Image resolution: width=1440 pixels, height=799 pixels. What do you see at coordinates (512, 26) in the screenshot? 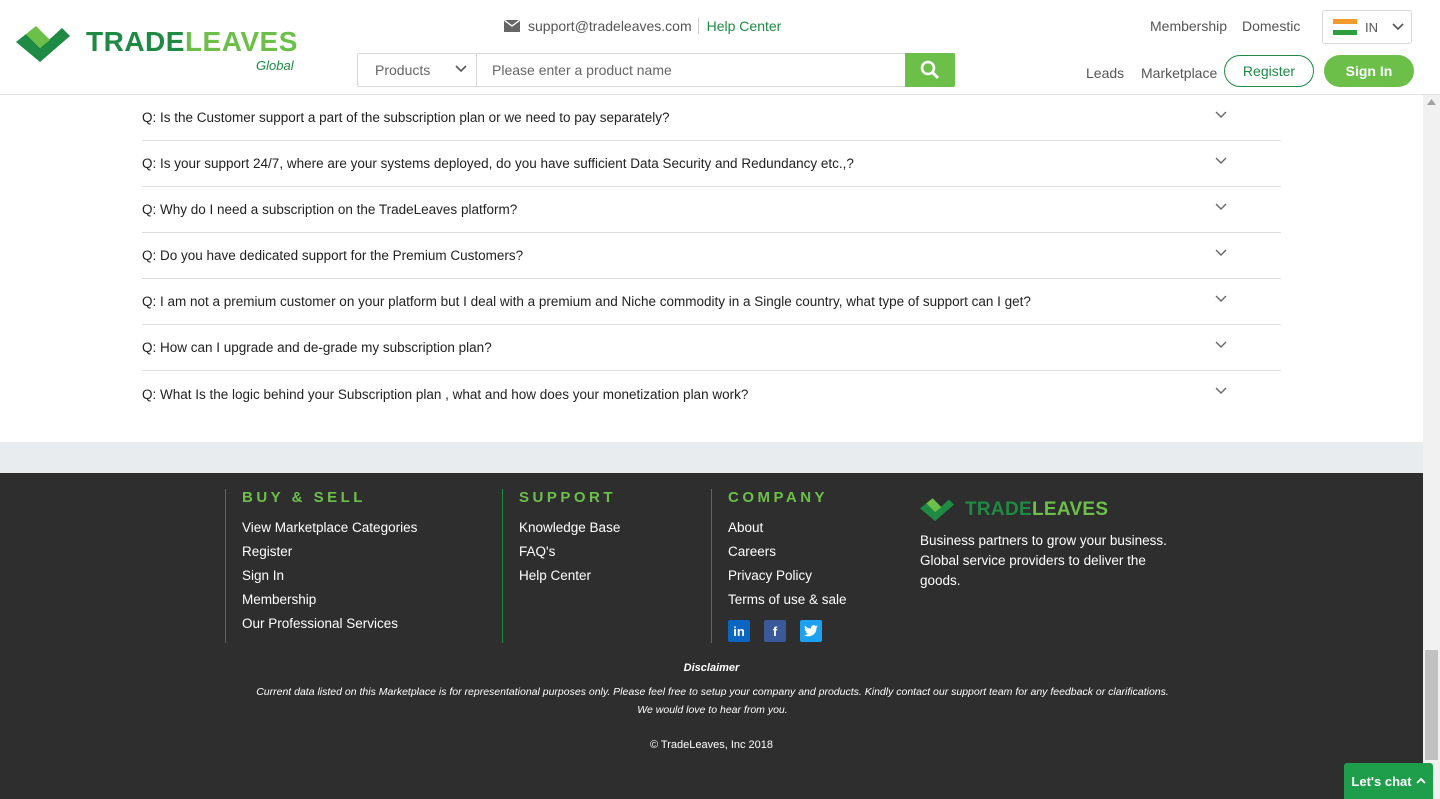
I see `mail-icon` at bounding box center [512, 26].